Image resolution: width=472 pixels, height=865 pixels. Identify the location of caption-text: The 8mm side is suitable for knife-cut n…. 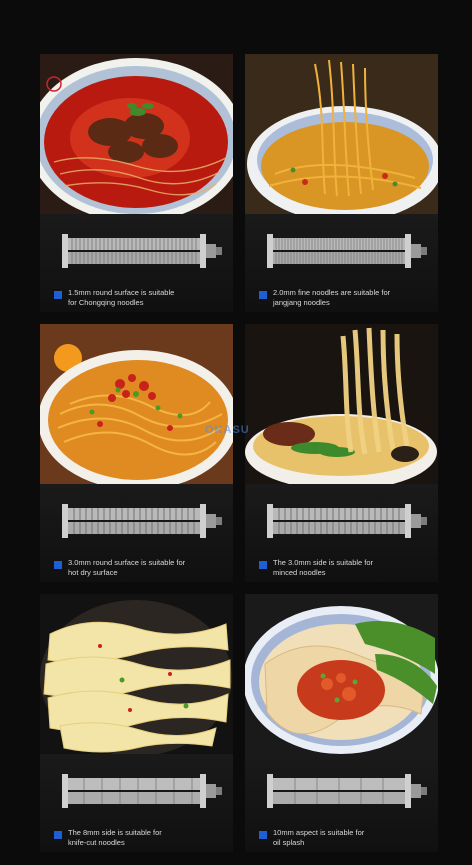
(115, 837).